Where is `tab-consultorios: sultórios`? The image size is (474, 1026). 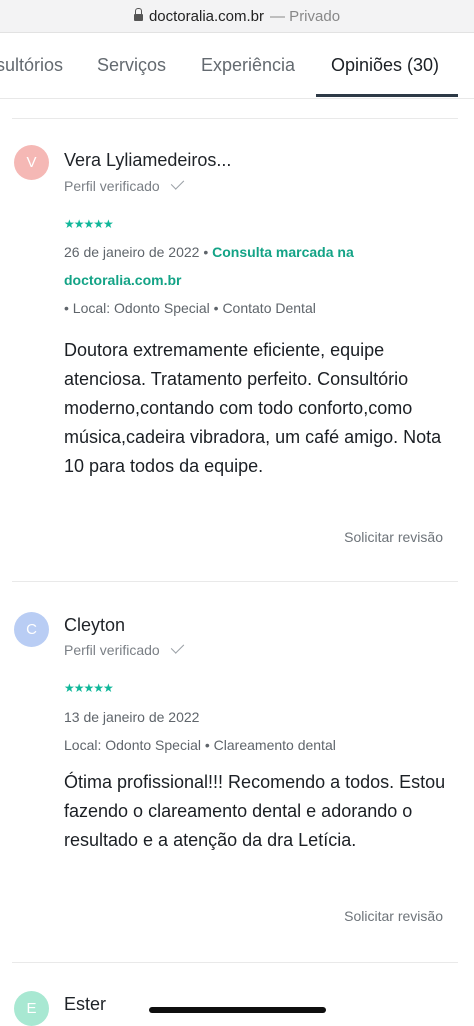
tab-consultorios: sultórios is located at coordinates (31, 65).